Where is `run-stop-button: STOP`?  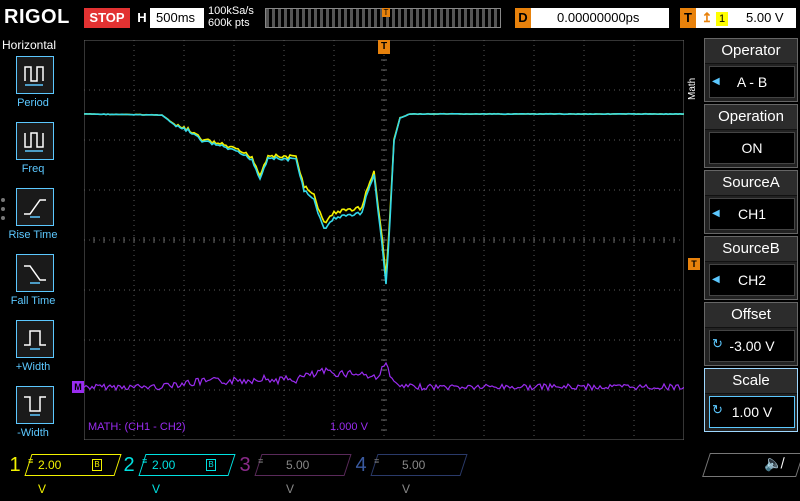
run-stop-button: STOP is located at coordinates (107, 18).